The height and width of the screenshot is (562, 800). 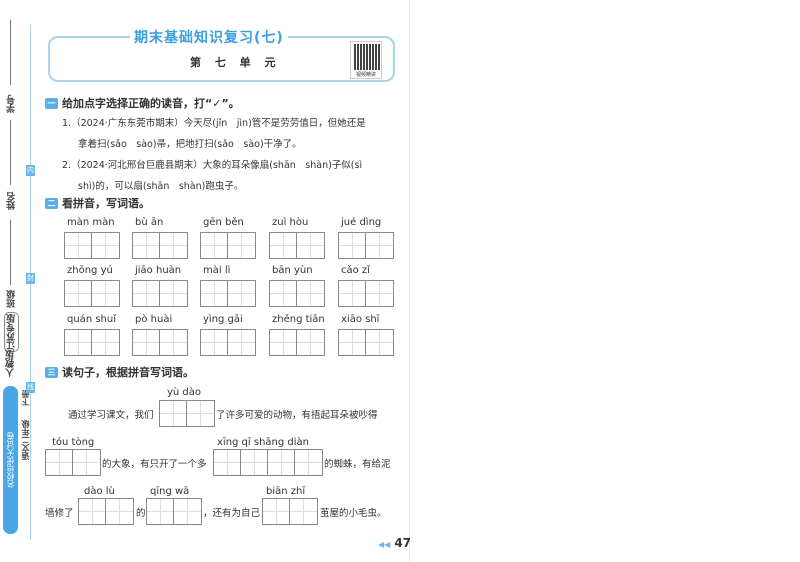 What do you see at coordinates (73, 442) in the screenshot?
I see `pinyin-label: tóu tòng` at bounding box center [73, 442].